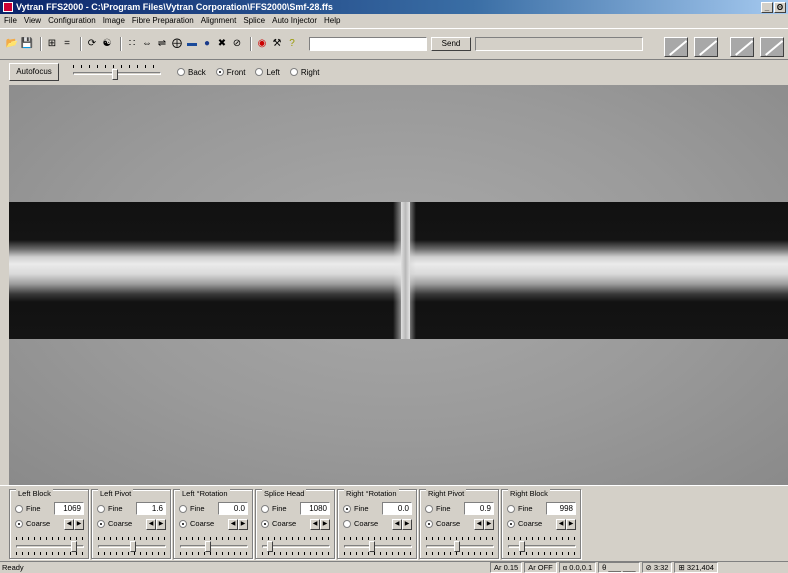  I want to click on view-radio-left: Left, so click(267, 72).